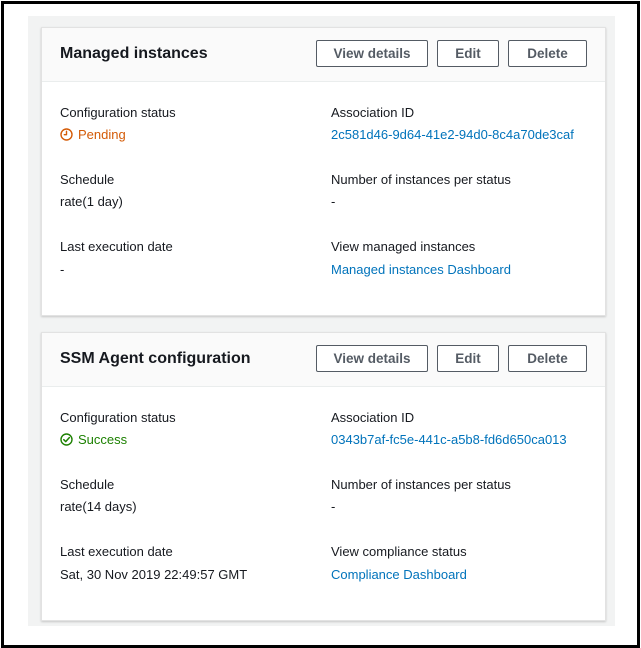 Image resolution: width=641 pixels, height=648 pixels. Describe the element at coordinates (103, 439) in the screenshot. I see `status-text: Success` at that location.